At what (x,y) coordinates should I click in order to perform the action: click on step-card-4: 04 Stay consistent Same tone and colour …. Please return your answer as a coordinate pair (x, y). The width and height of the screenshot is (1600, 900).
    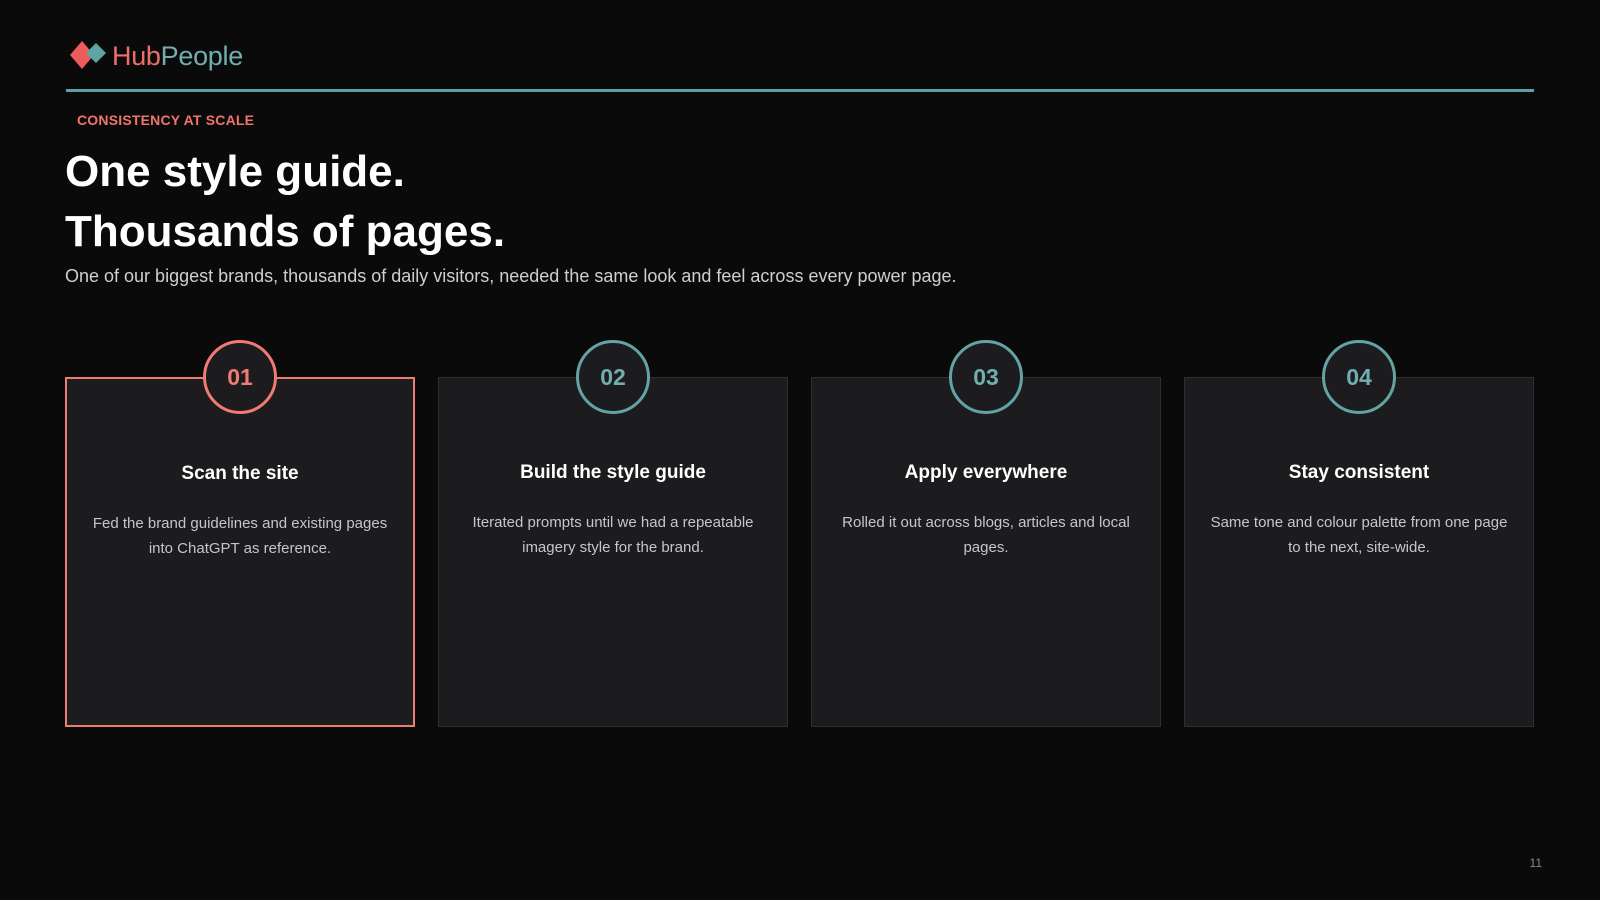
    Looking at the image, I should click on (1359, 533).